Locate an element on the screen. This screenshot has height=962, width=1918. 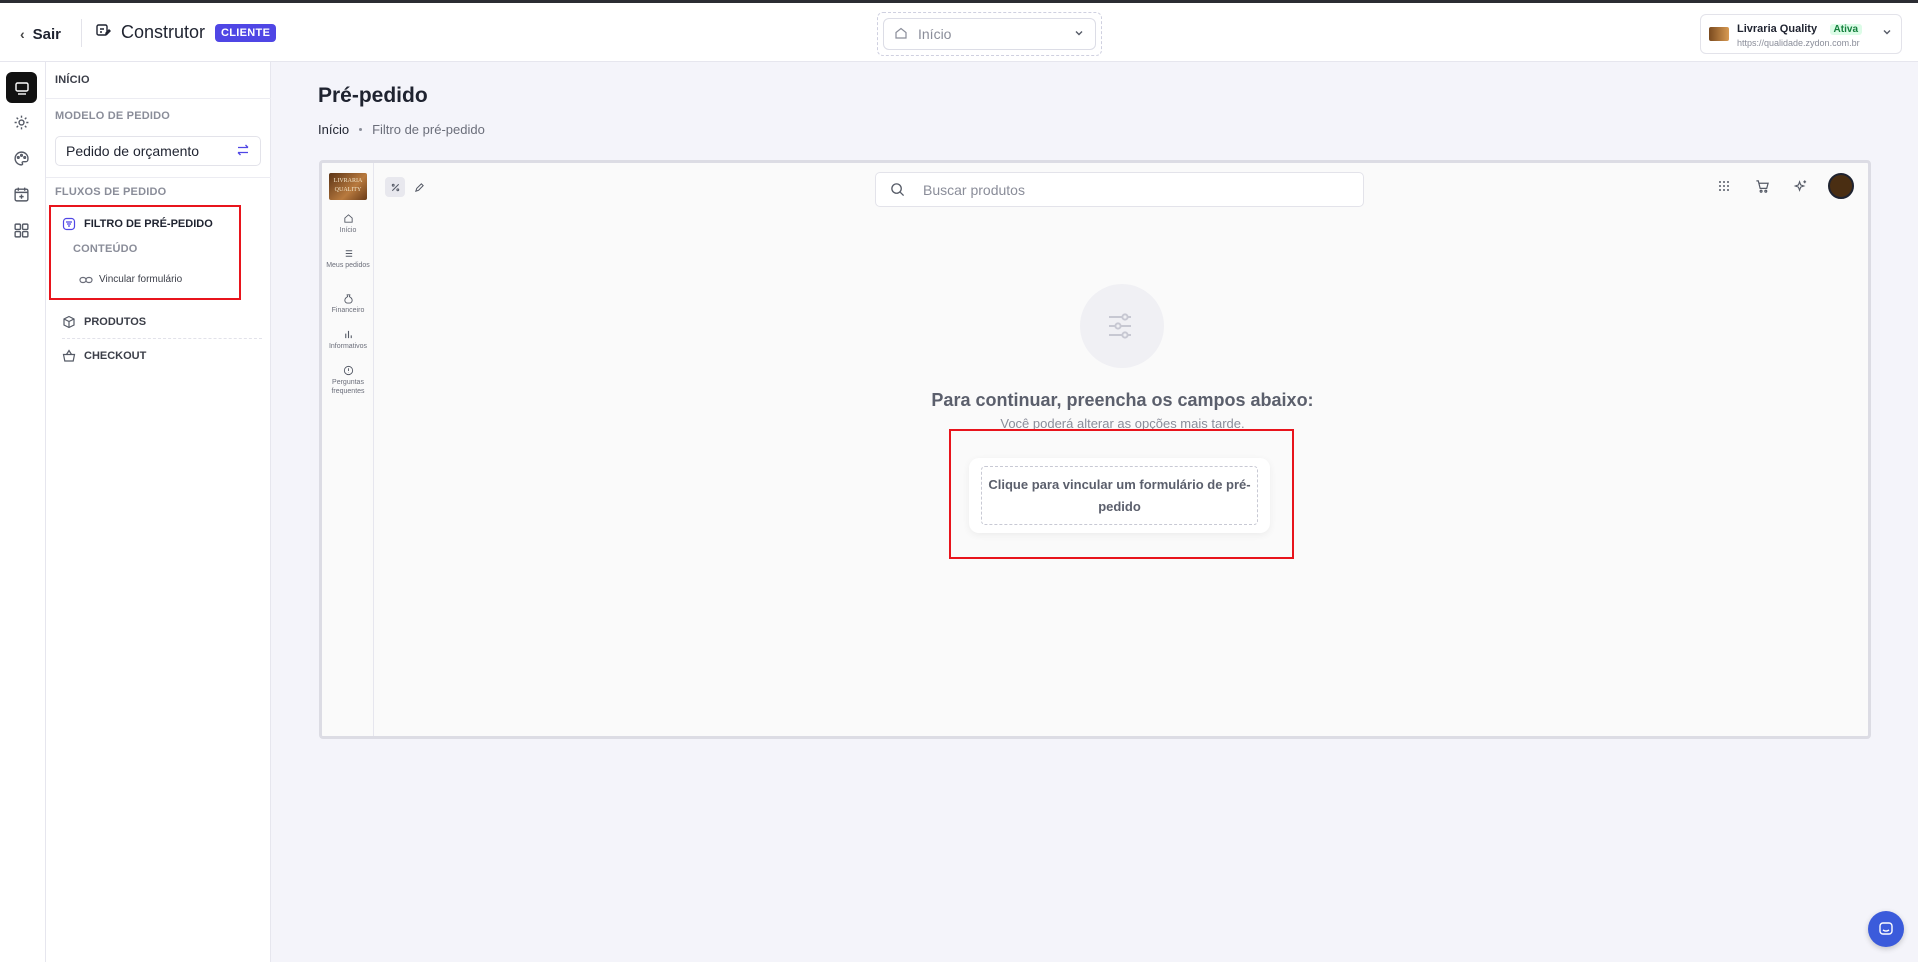
preview-percent-tool is located at coordinates (395, 187).